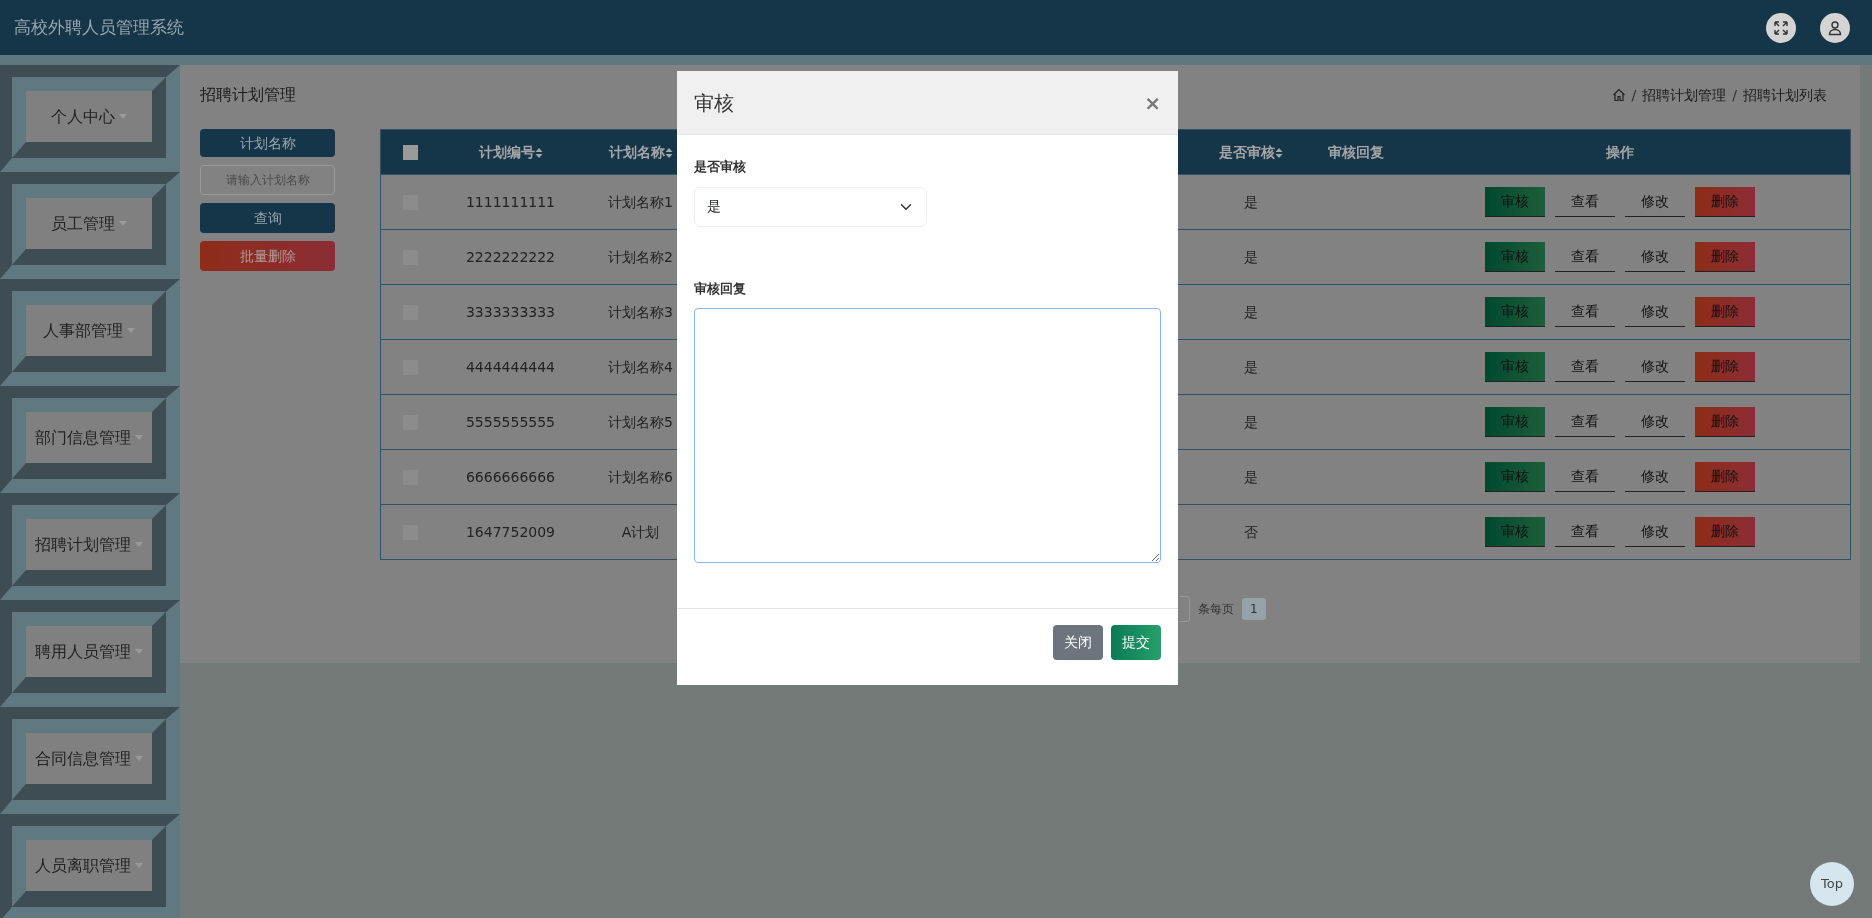 The height and width of the screenshot is (918, 1872). What do you see at coordinates (720, 167) in the screenshot?
I see `field-label: 是否审核` at bounding box center [720, 167].